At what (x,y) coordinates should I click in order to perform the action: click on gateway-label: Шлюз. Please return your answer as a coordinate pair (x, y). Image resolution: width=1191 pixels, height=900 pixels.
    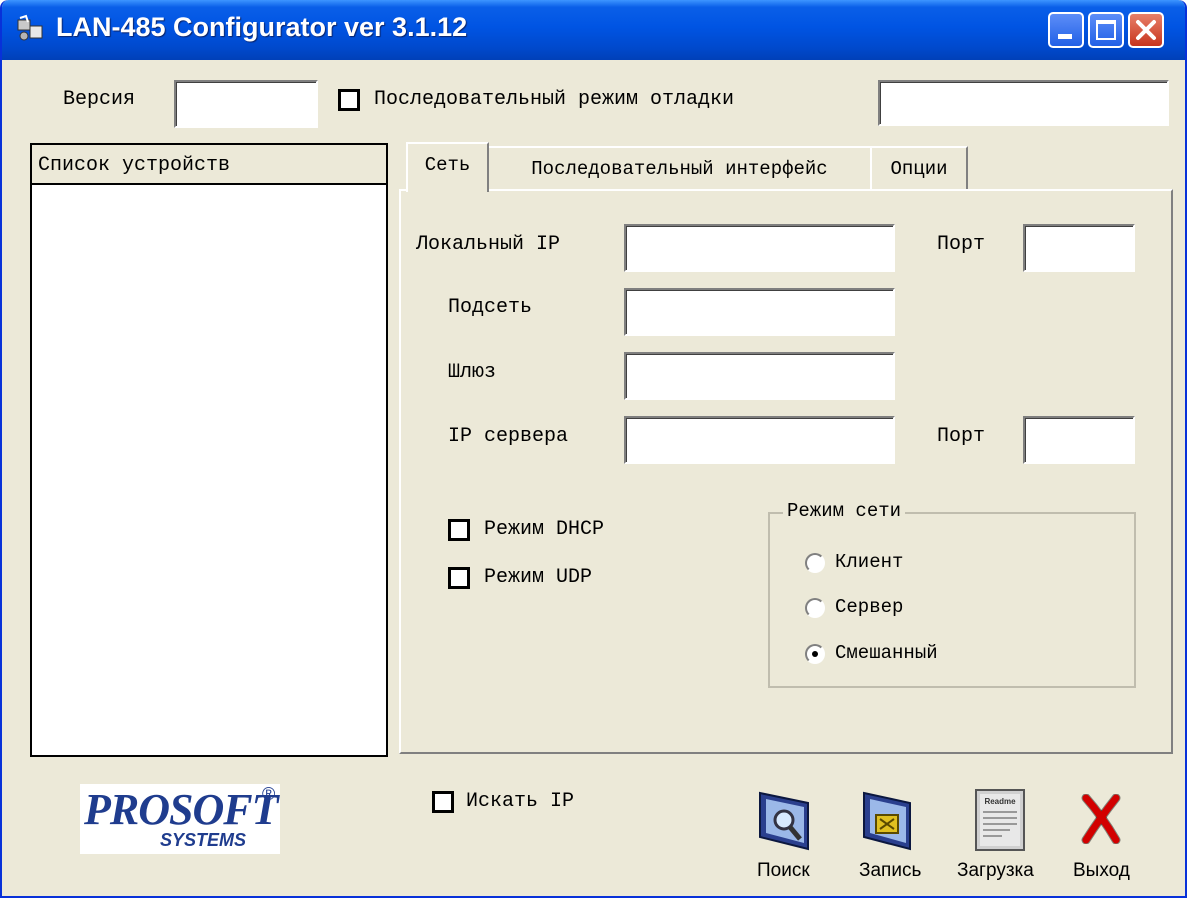
    Looking at the image, I should click on (472, 372).